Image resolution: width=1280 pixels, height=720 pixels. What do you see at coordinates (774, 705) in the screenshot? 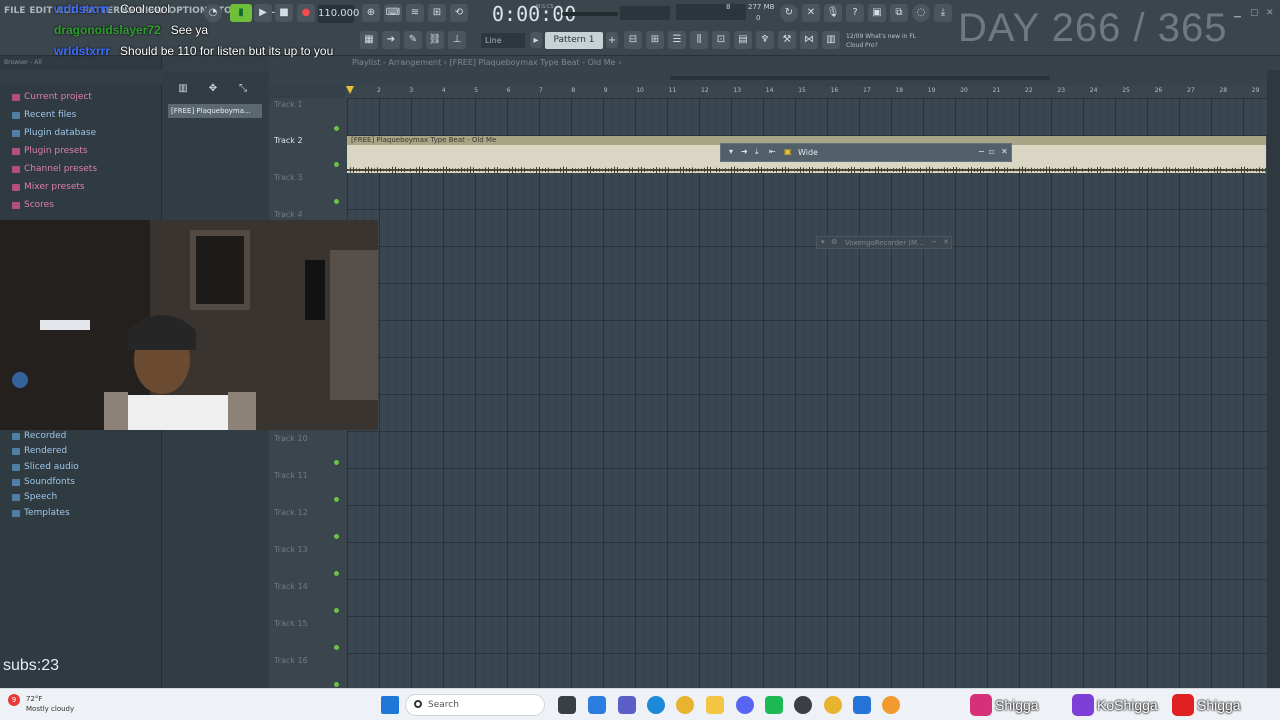
I see `spotify-icon` at bounding box center [774, 705].